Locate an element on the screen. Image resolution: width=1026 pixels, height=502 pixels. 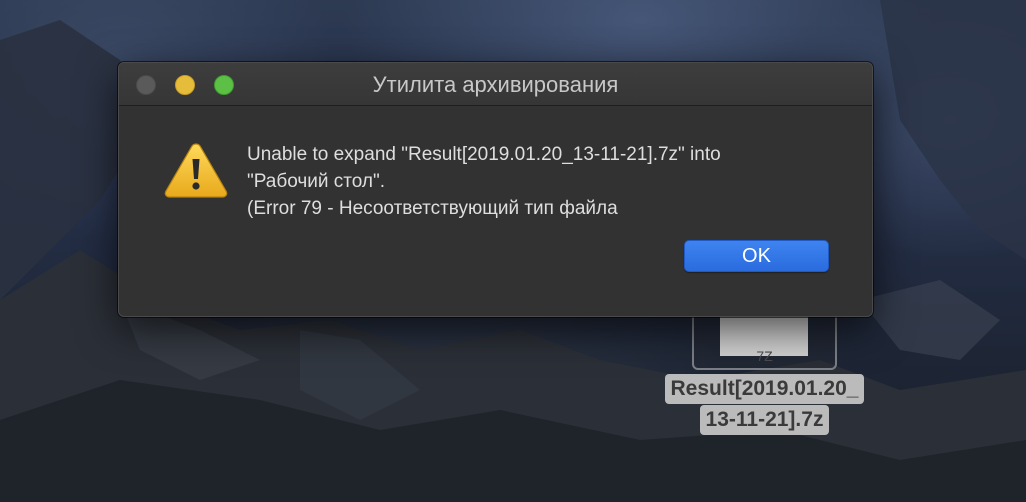
alert-message-line-2: "Рабочий стол". is located at coordinates (316, 181).